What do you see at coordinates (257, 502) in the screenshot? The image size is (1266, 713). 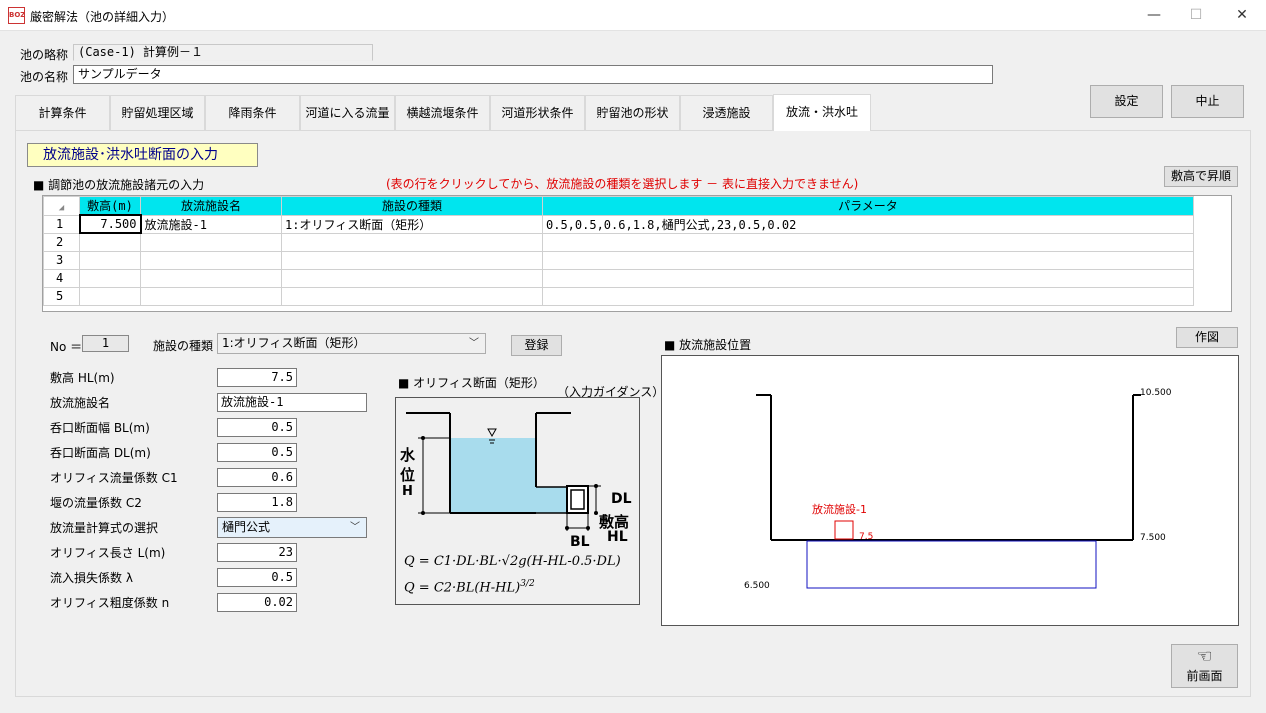 I see `c2-input: 1.8` at bounding box center [257, 502].